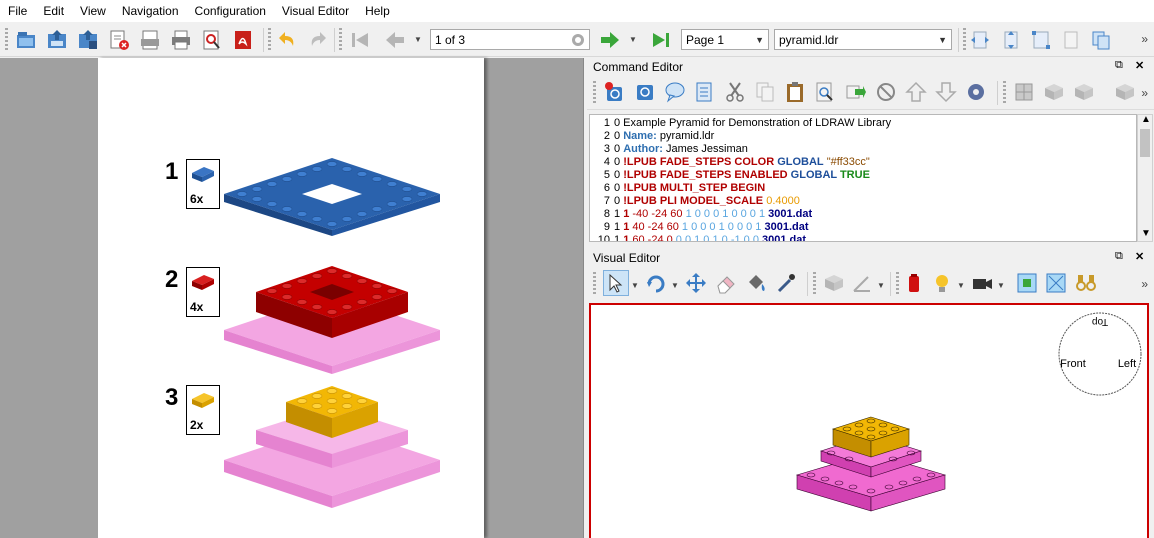  Describe the element at coordinates (1146, 233) in the screenshot. I see `scroll-down-icon: ▼` at that location.